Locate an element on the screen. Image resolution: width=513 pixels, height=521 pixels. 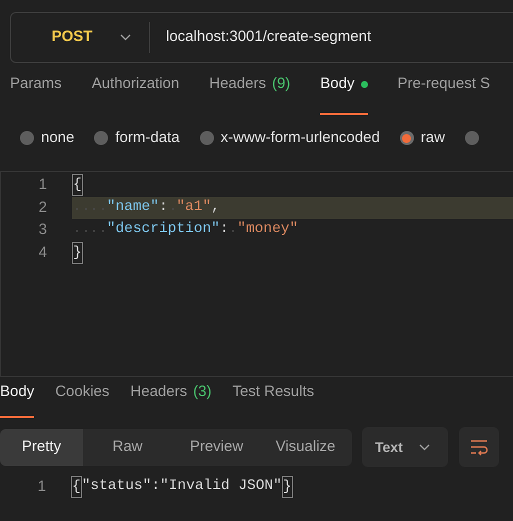
tab: Authorization is located at coordinates (136, 89).